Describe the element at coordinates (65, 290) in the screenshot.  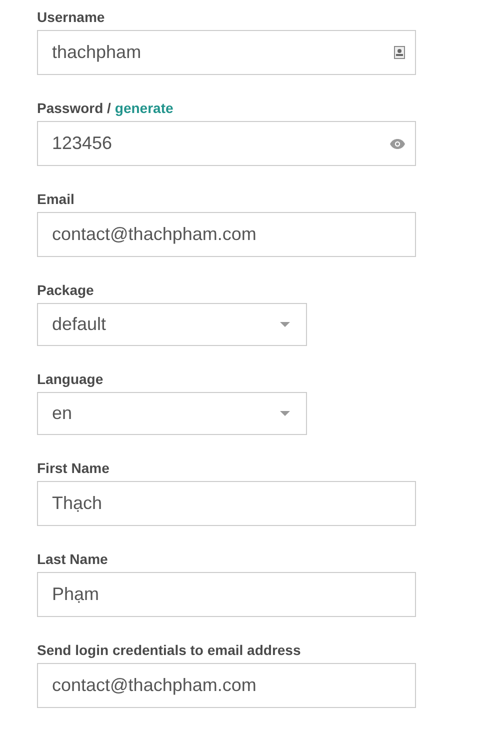
I see `field-label: Package` at that location.